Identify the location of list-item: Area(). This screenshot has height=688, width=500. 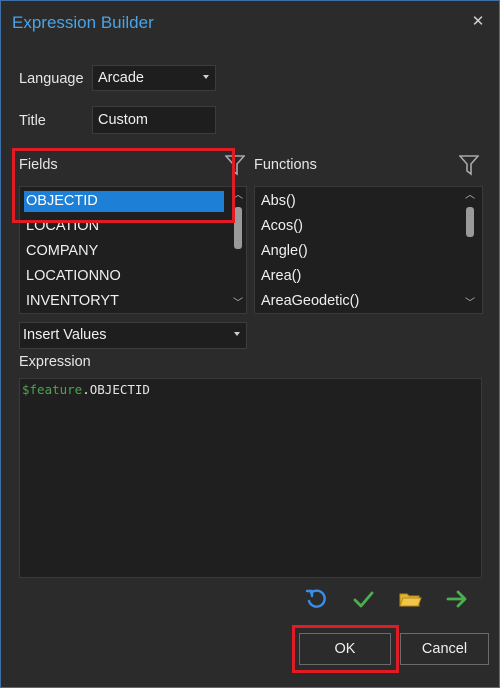
(280, 276).